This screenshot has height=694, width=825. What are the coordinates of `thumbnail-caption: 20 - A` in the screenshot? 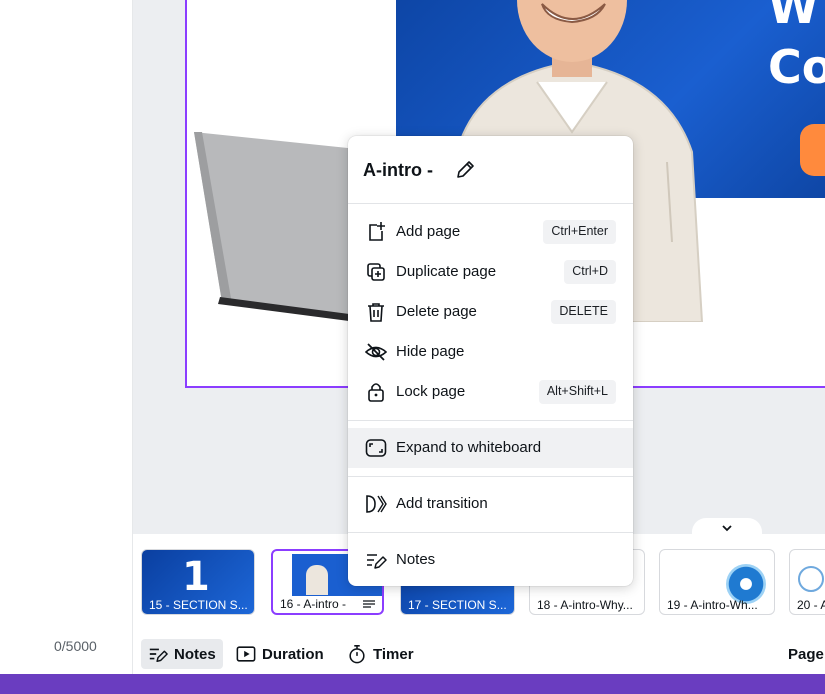 It's located at (811, 605).